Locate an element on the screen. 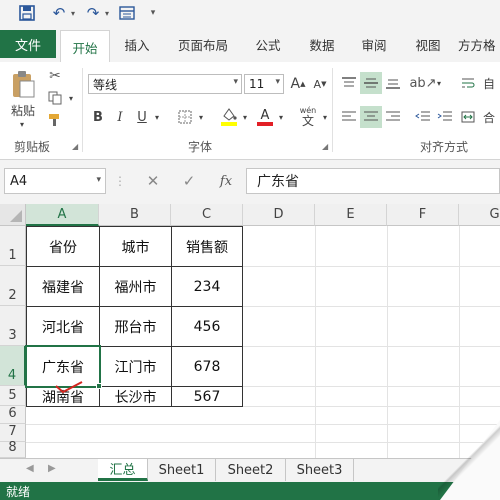 The height and width of the screenshot is (500, 500). row-header-8: 8 is located at coordinates (13, 449).